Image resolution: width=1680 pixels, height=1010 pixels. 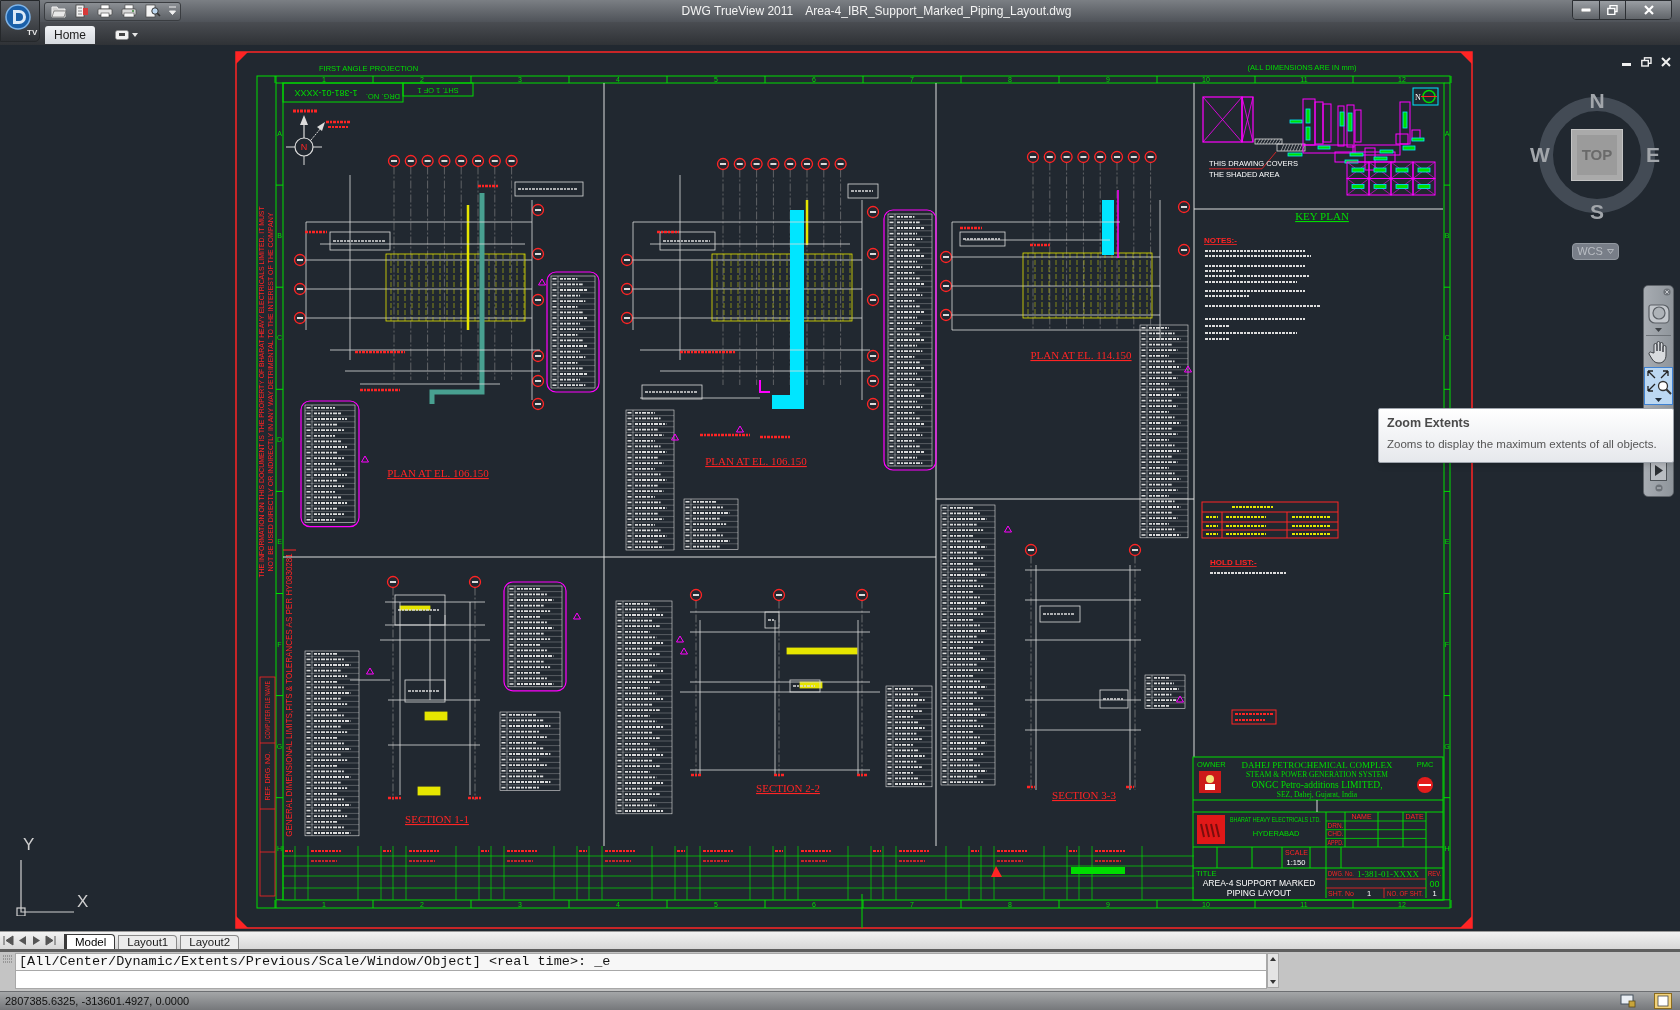 I want to click on application-menu-button: TV, so click(x=20, y=21).